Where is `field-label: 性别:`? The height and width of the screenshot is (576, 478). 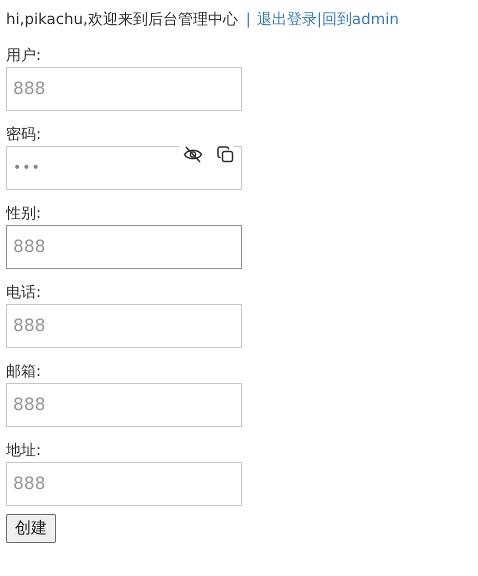
field-label: 性别: is located at coordinates (24, 213).